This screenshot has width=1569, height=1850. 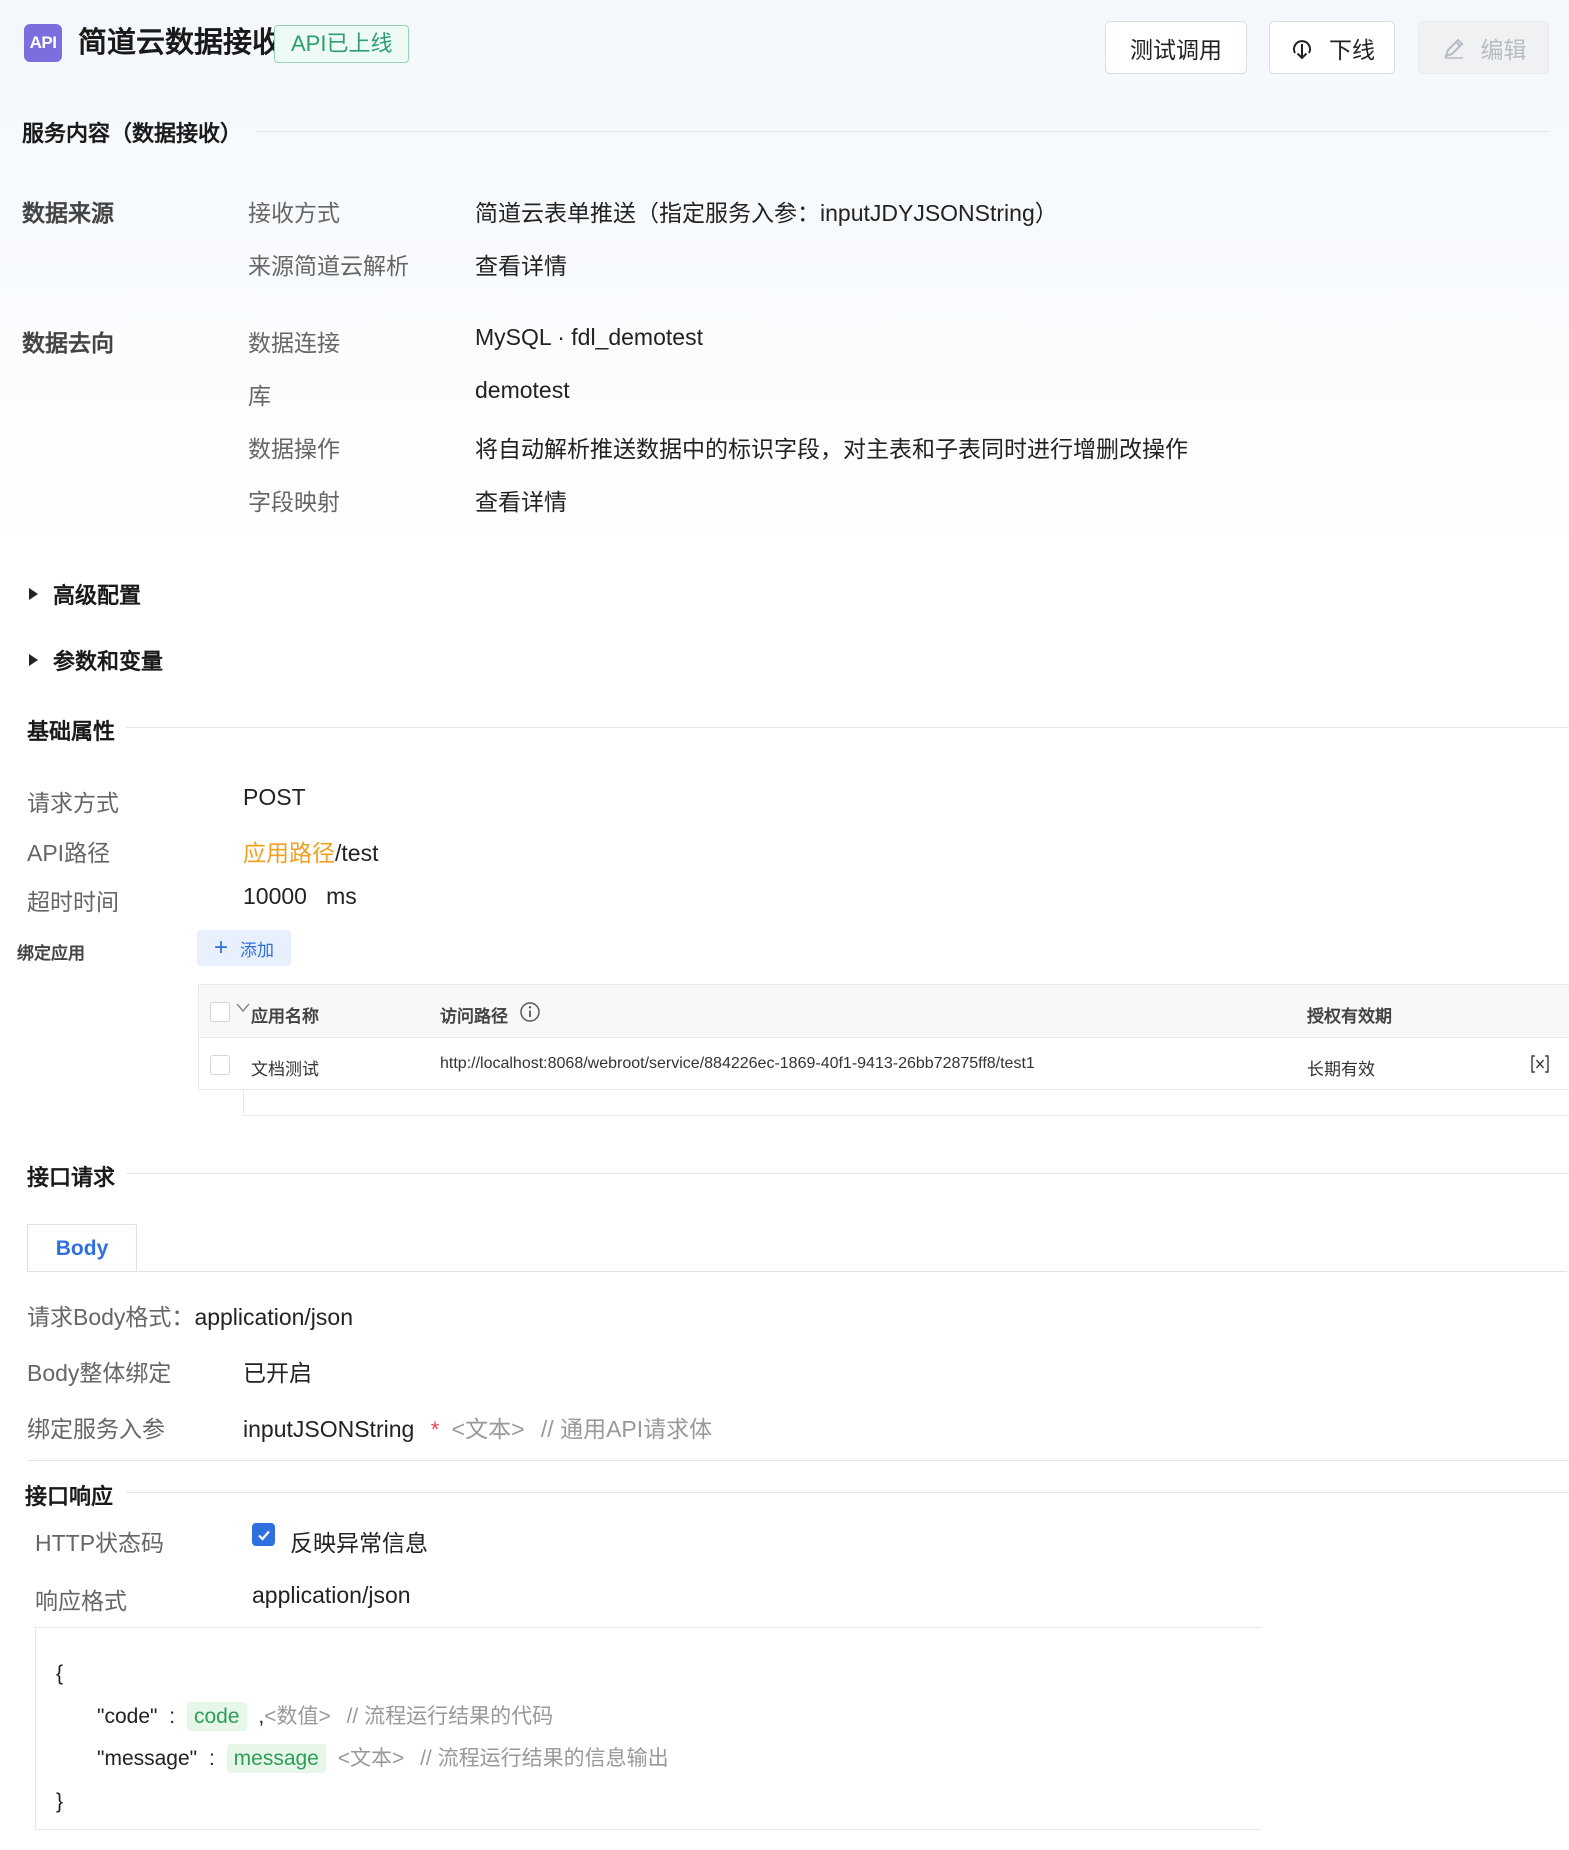 What do you see at coordinates (108, 661) in the screenshot?
I see `params-label: 参数和变量` at bounding box center [108, 661].